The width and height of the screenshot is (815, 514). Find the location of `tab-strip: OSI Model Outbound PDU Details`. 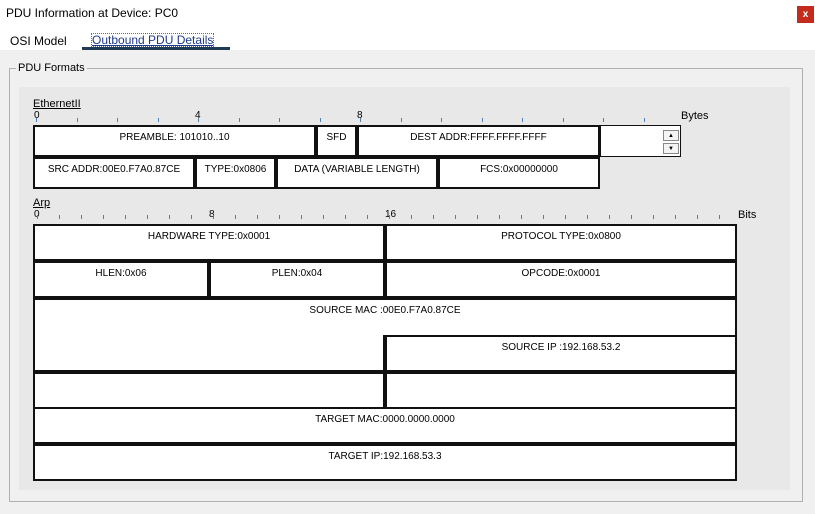

tab-strip: OSI Model Outbound PDU Details is located at coordinates (407, 39).